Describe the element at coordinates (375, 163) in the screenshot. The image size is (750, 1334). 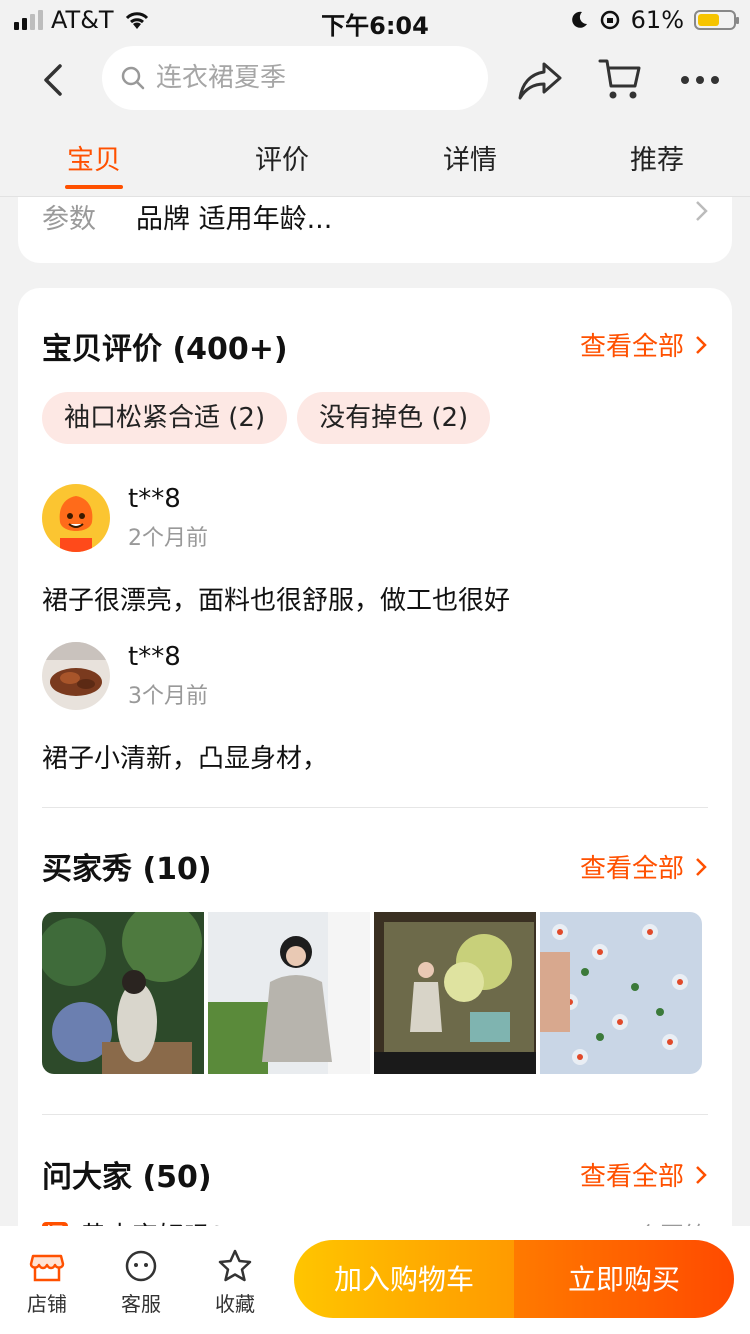
I see `section-tabs: 宝贝 评价 详情 推荐` at that location.